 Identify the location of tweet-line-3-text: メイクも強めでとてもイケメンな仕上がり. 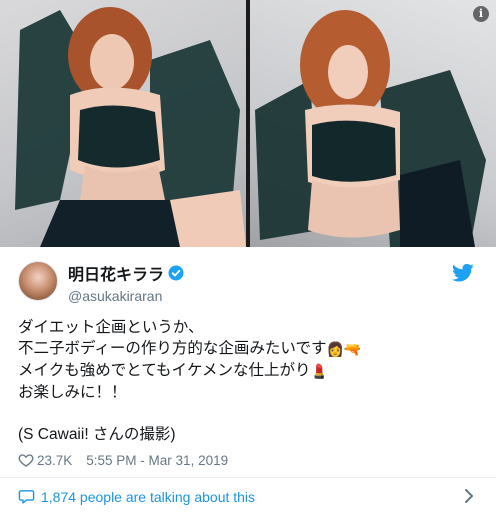
(164, 370).